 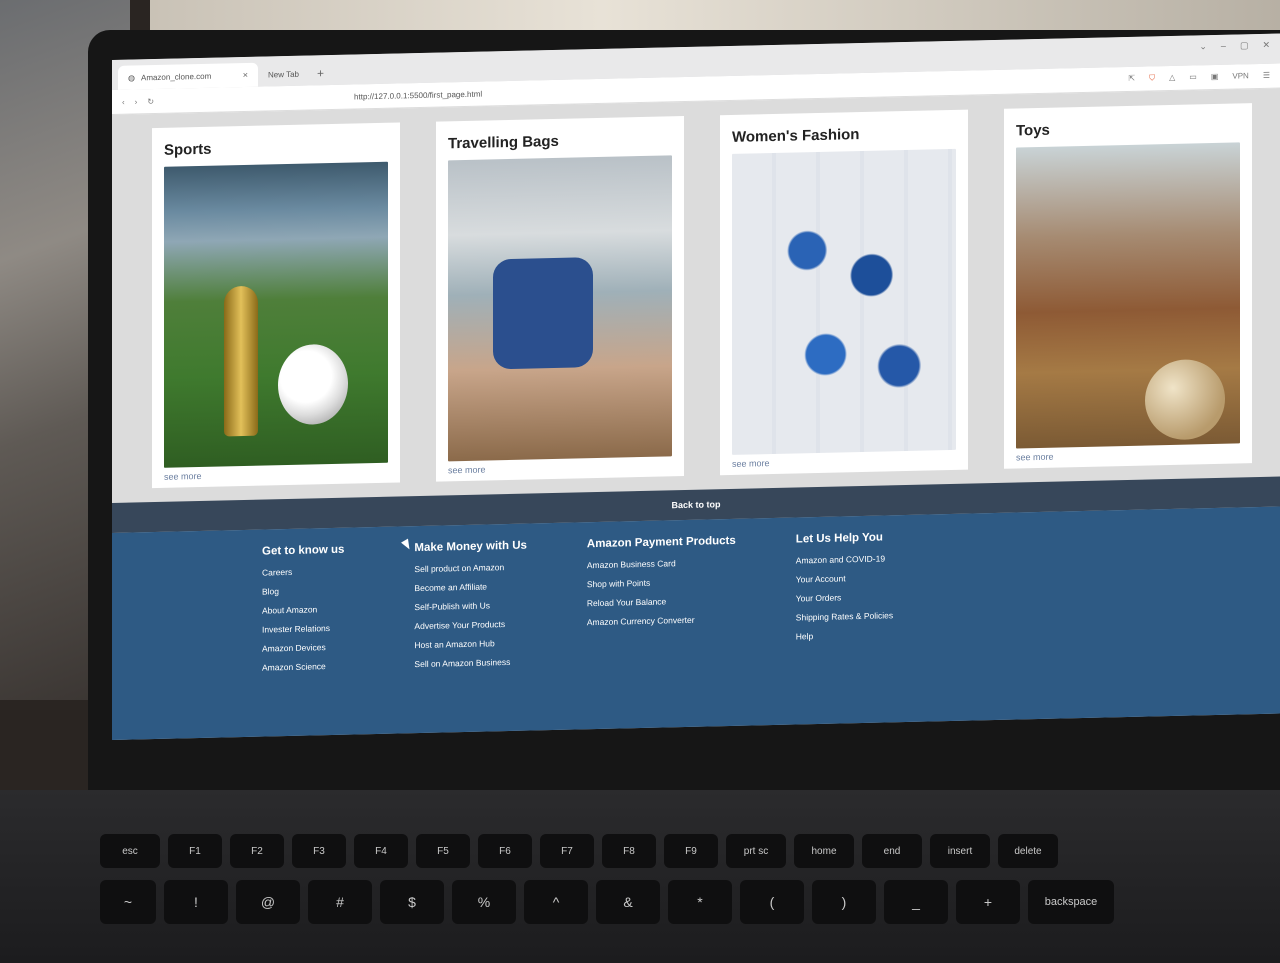 I want to click on key: F6, so click(x=505, y=851).